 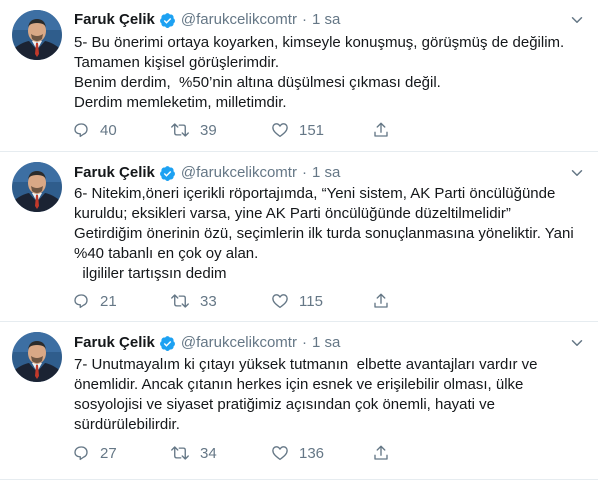 I want to click on retweet-count: 34, so click(x=208, y=453).